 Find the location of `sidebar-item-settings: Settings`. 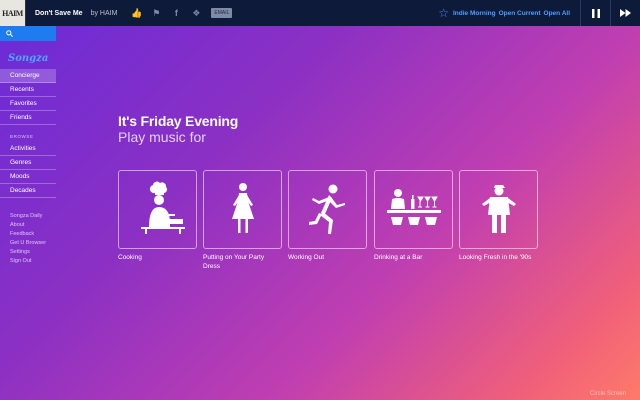

sidebar-item-settings: Settings is located at coordinates (28, 252).